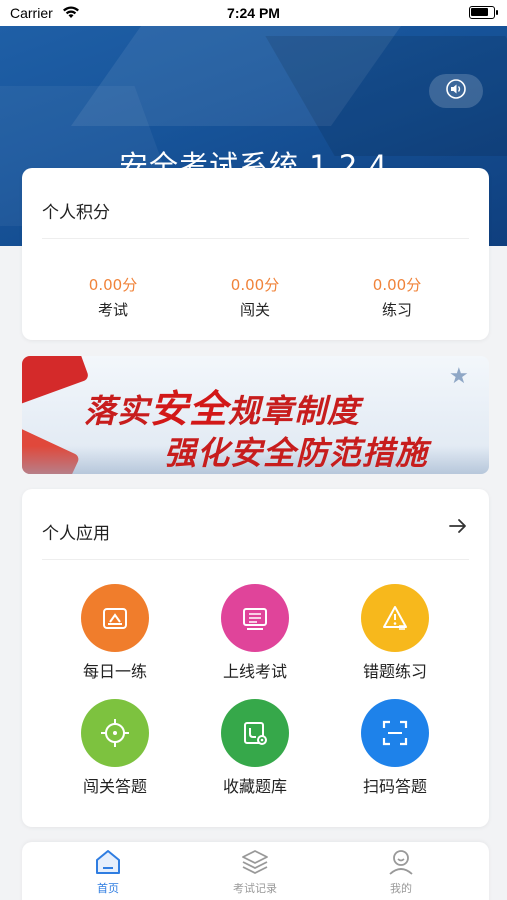 The image size is (507, 900). I want to click on tab-label: 考试记录, so click(255, 888).